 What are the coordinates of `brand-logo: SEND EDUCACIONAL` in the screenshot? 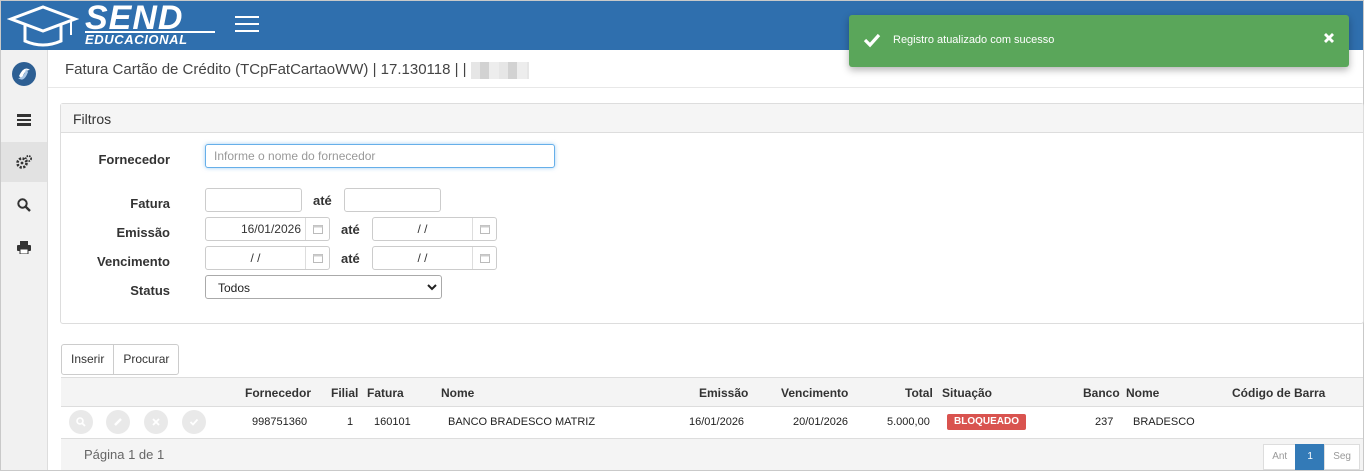 It's located at (110, 25).